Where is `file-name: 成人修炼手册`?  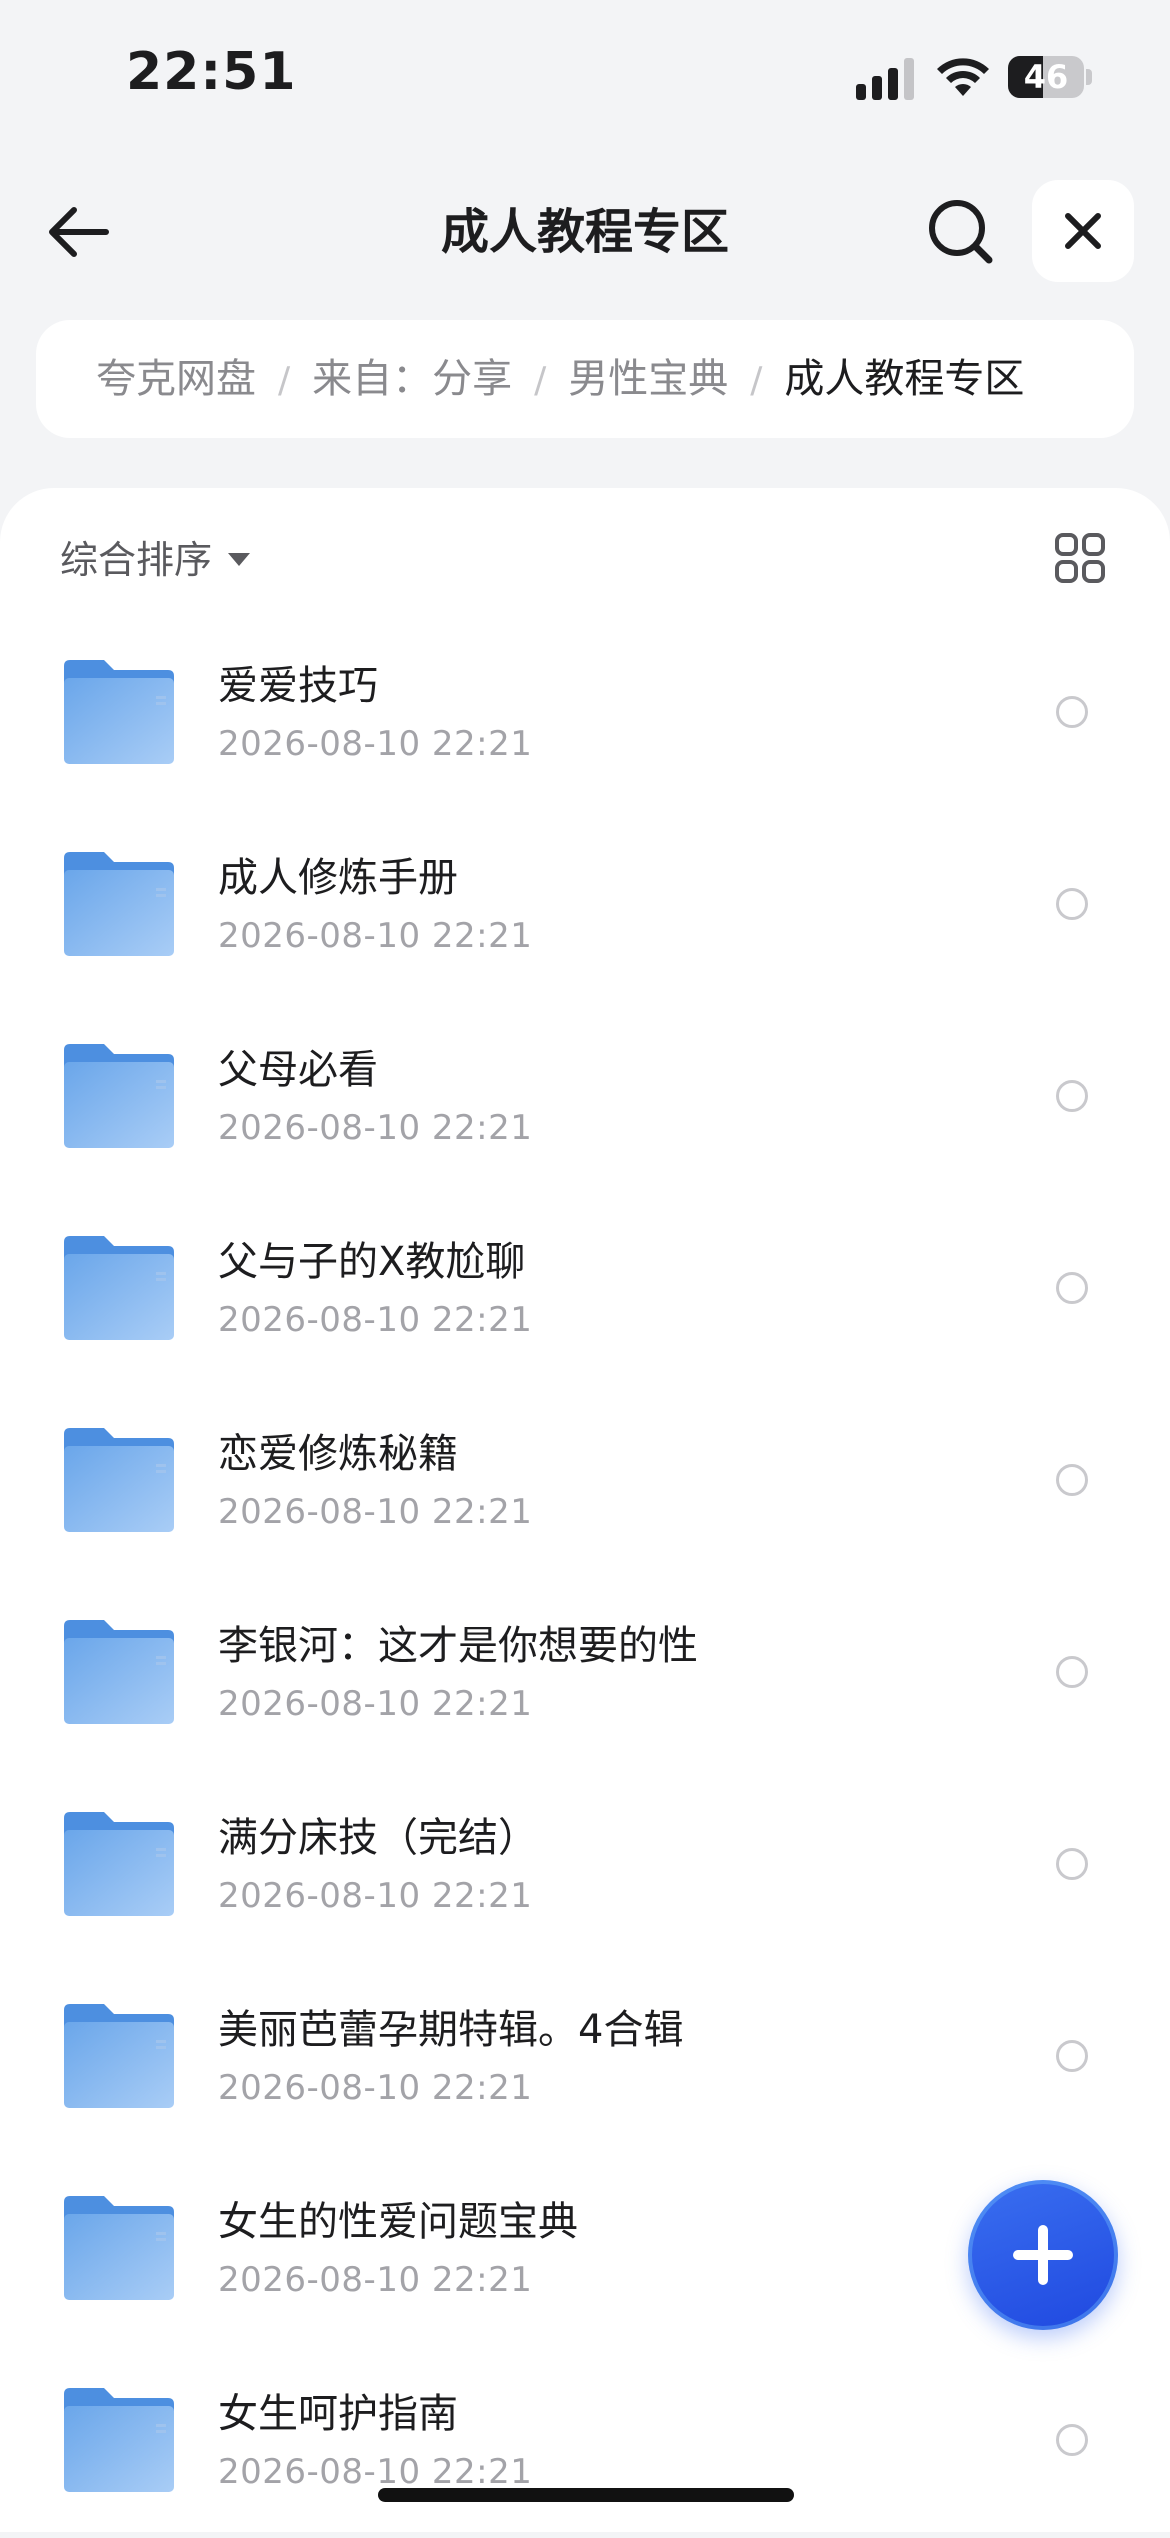
file-name: 成人修炼手册 is located at coordinates (338, 878).